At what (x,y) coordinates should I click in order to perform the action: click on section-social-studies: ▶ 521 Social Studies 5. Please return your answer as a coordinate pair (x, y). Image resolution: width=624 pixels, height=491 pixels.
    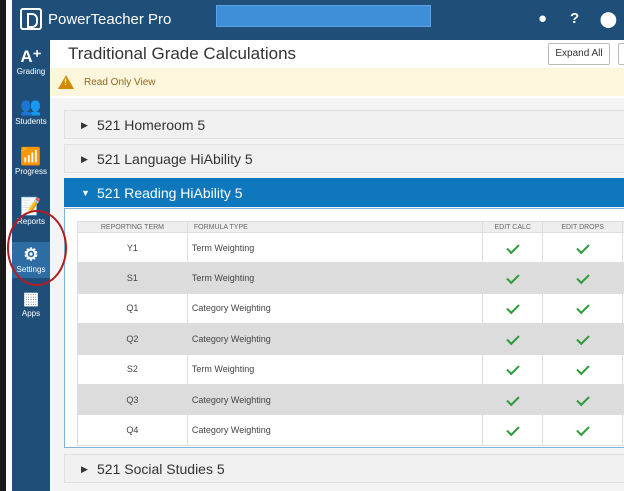
    Looking at the image, I should click on (344, 468).